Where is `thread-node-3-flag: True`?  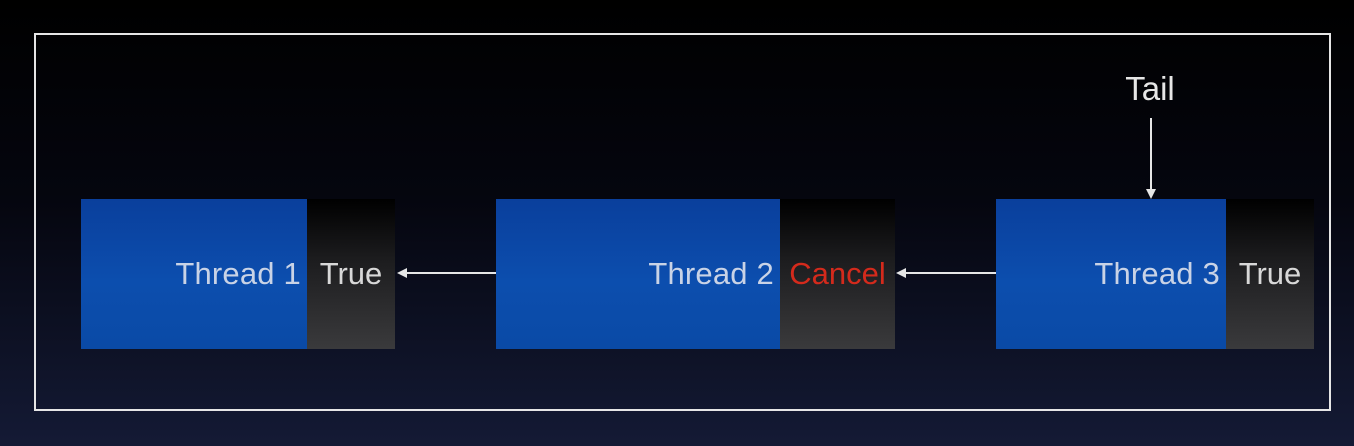
thread-node-3-flag: True is located at coordinates (1270, 274).